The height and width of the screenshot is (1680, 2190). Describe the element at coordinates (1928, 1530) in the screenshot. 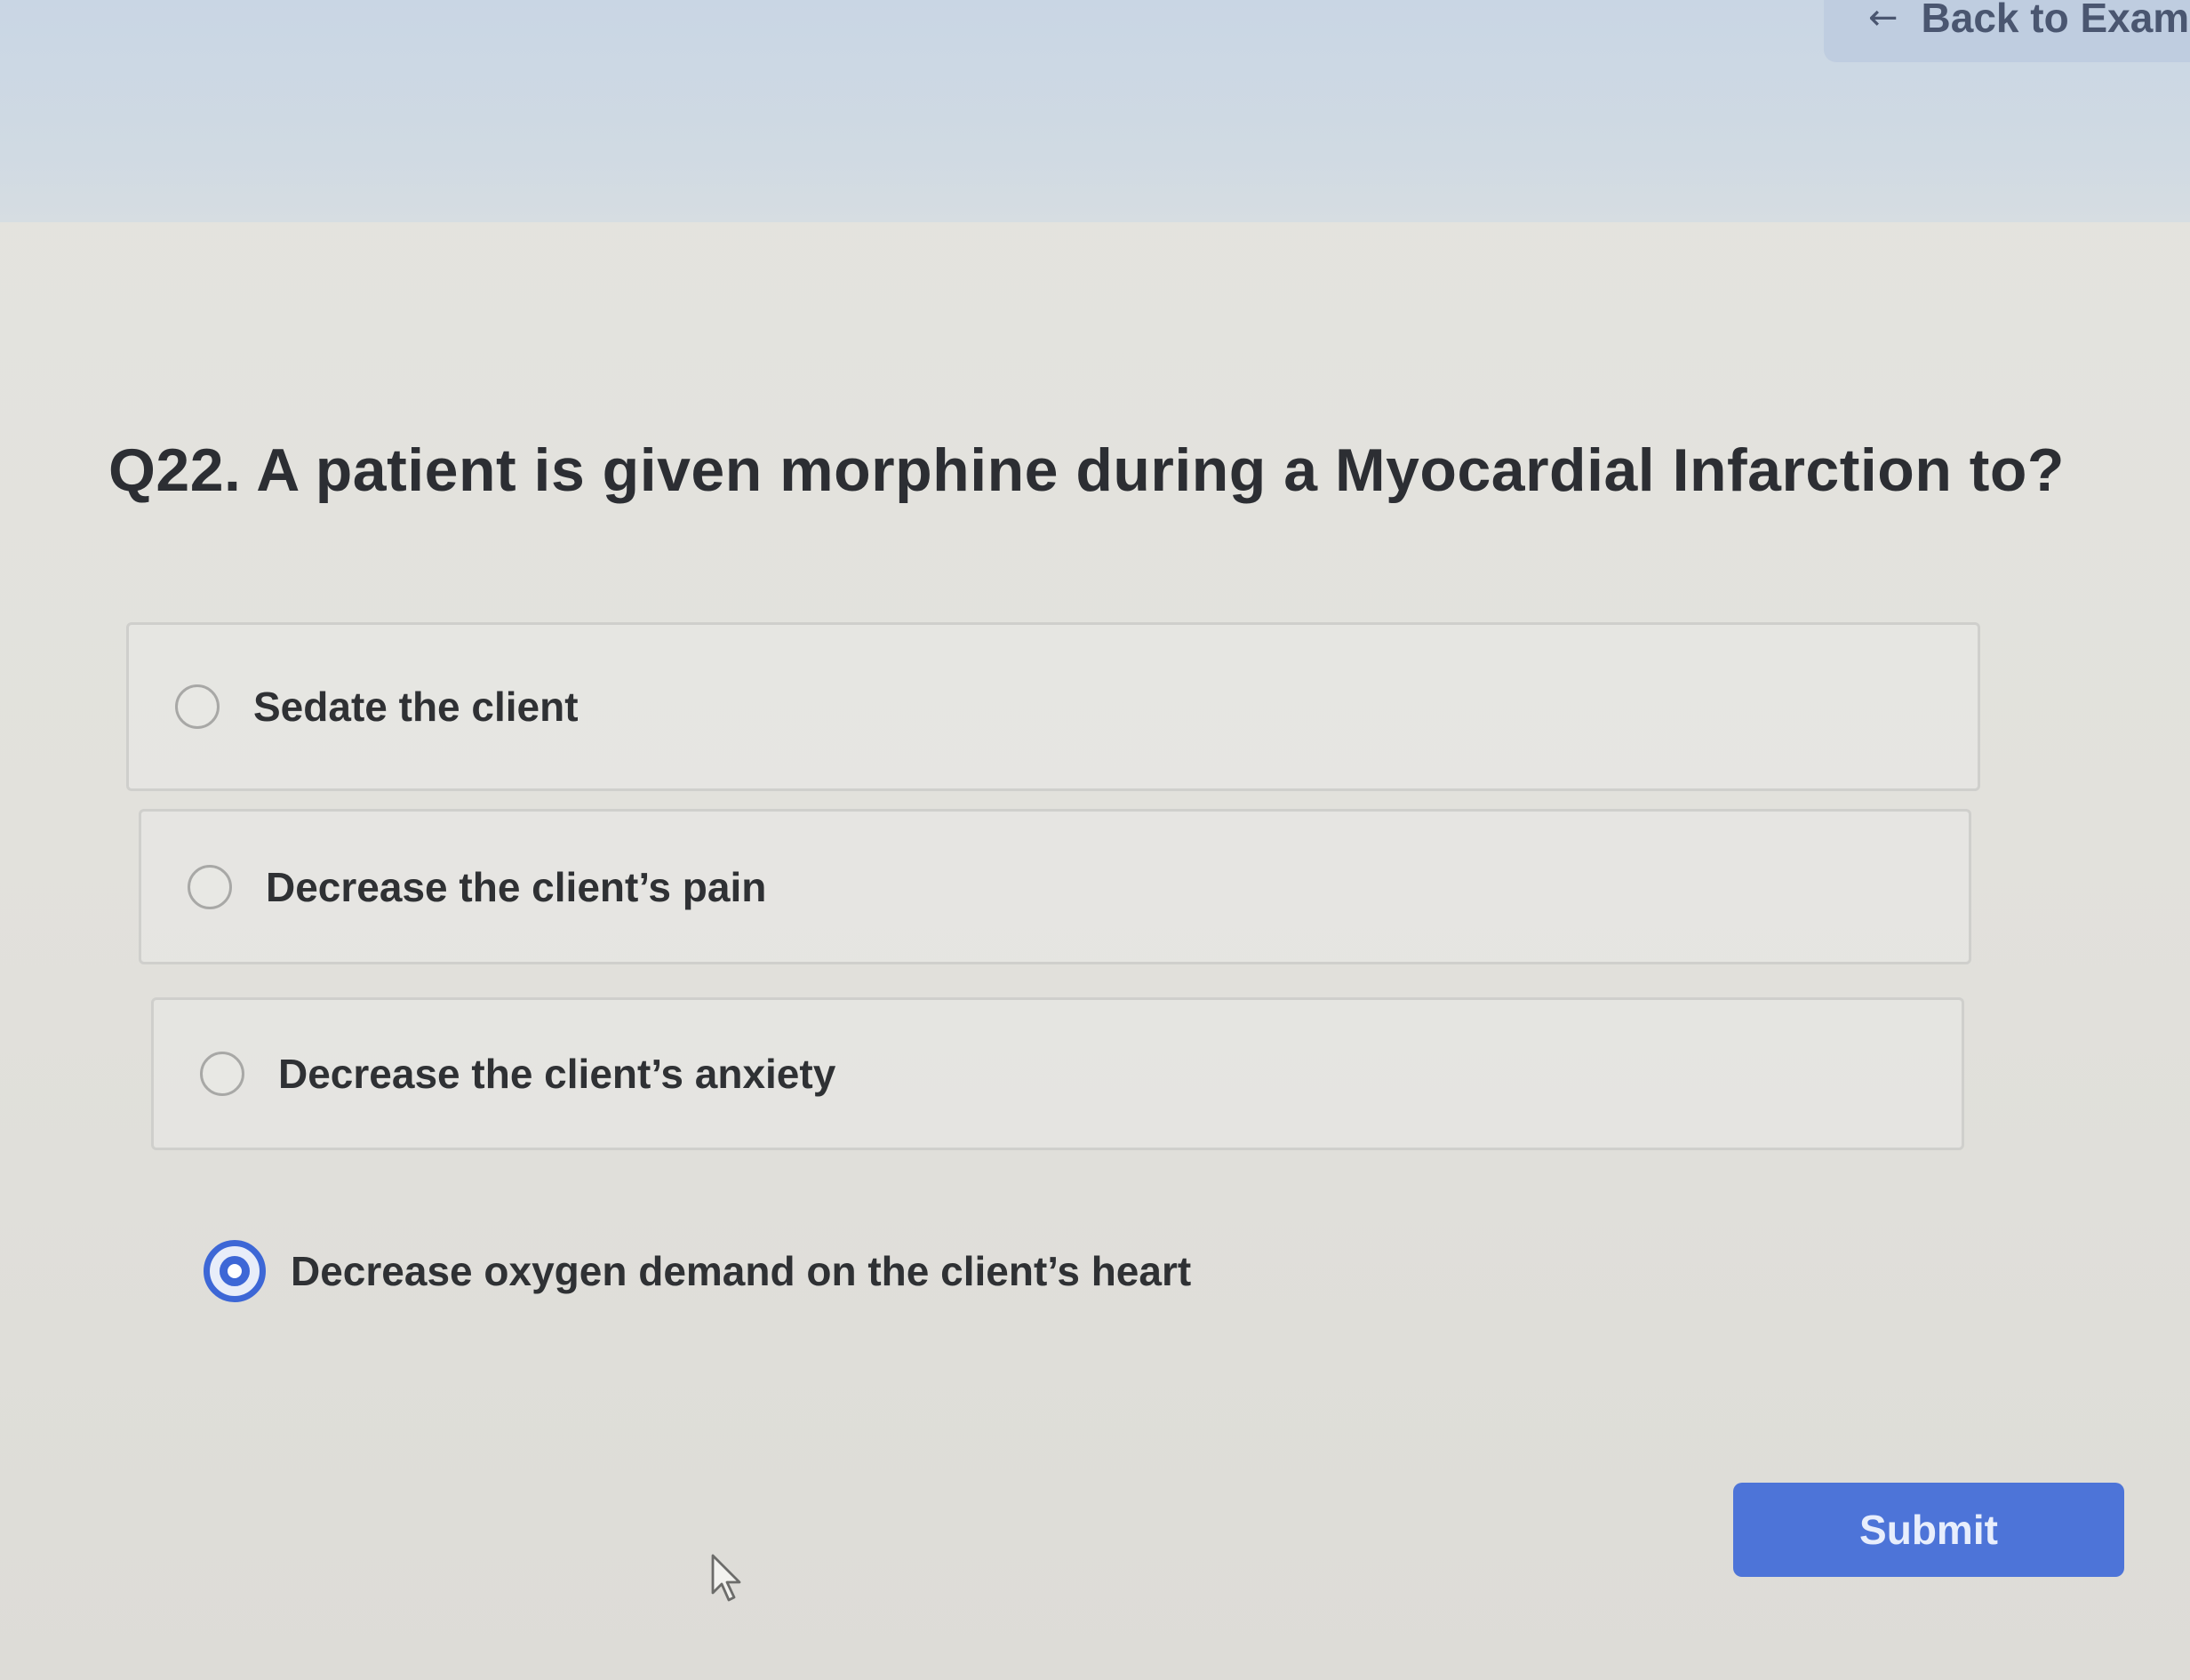

I see `submit-button: Submit` at that location.